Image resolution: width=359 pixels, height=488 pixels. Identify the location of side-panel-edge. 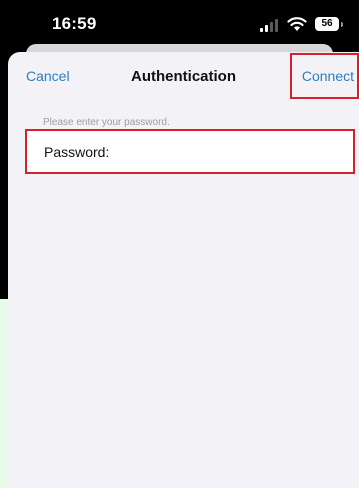
(4, 393).